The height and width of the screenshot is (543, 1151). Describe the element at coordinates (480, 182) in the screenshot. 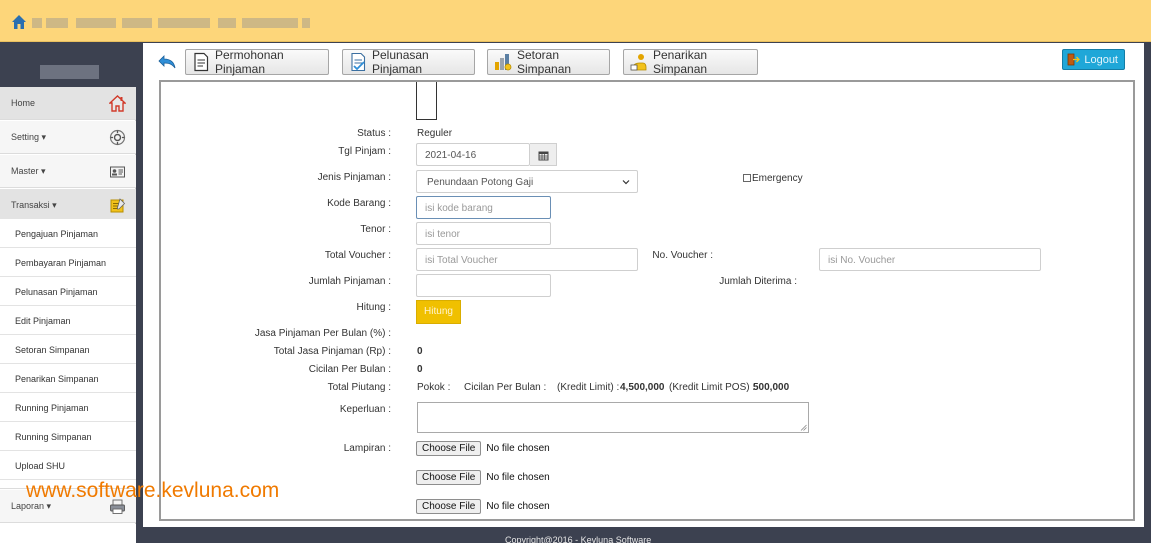

I see `jenis-pinjaman-value: Penundaan Potong Gaji` at that location.